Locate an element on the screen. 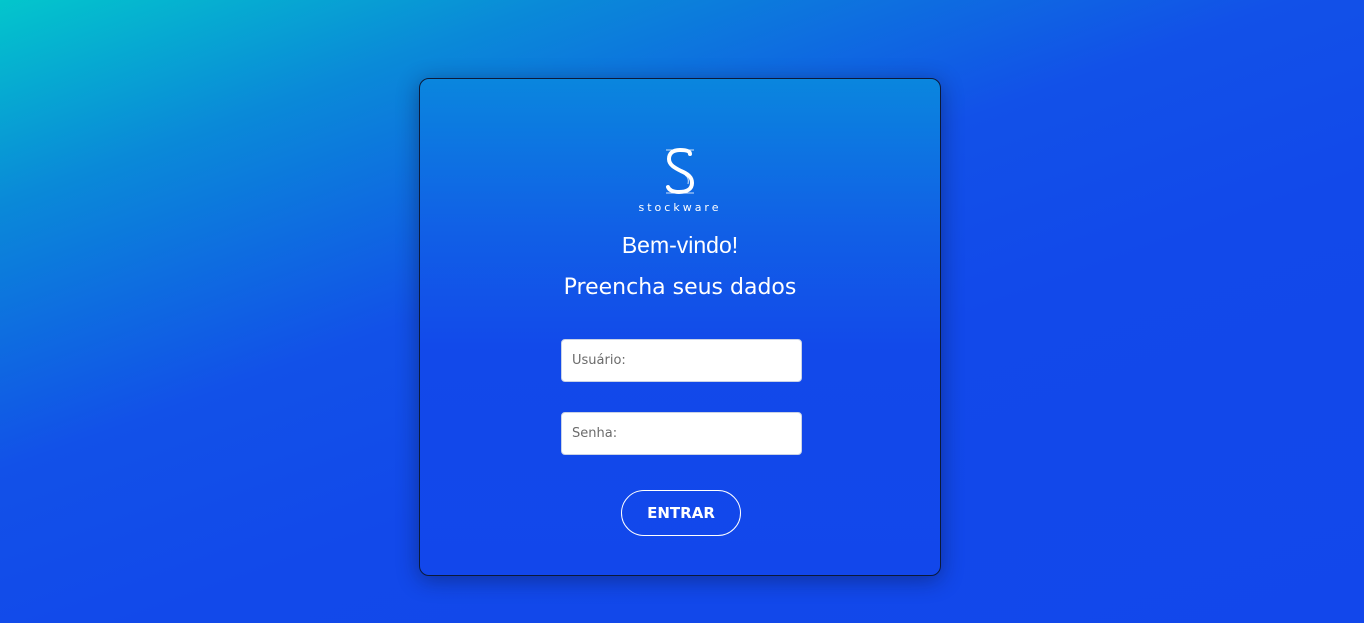 The image size is (1364, 623). brand-name: stockware is located at coordinates (680, 207).